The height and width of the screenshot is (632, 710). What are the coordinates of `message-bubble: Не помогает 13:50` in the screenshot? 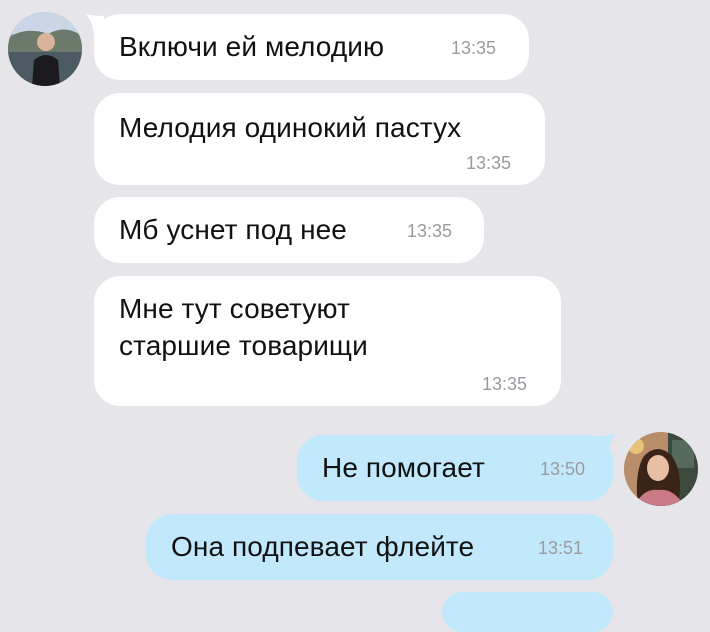 It's located at (455, 468).